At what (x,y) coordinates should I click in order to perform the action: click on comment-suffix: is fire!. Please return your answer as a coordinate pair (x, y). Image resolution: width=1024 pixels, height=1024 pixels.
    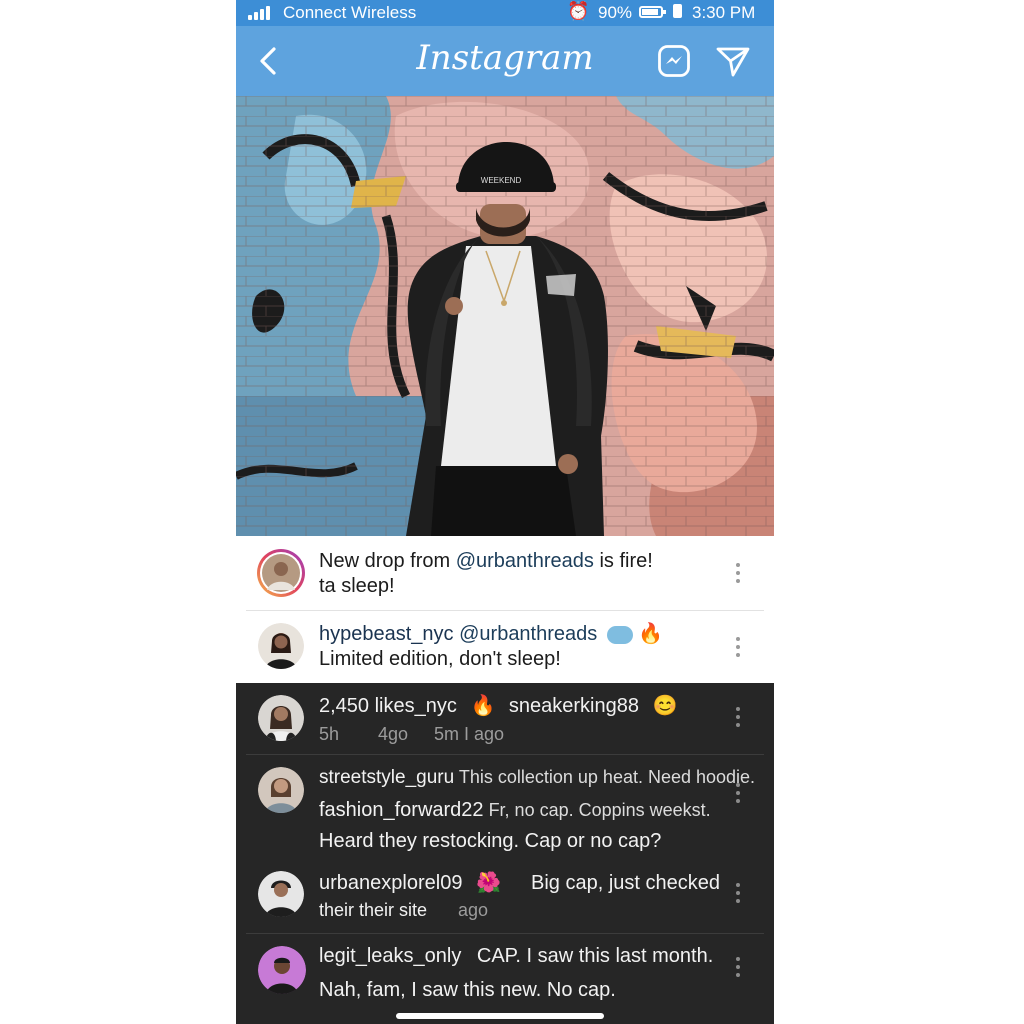
    Looking at the image, I should click on (623, 561).